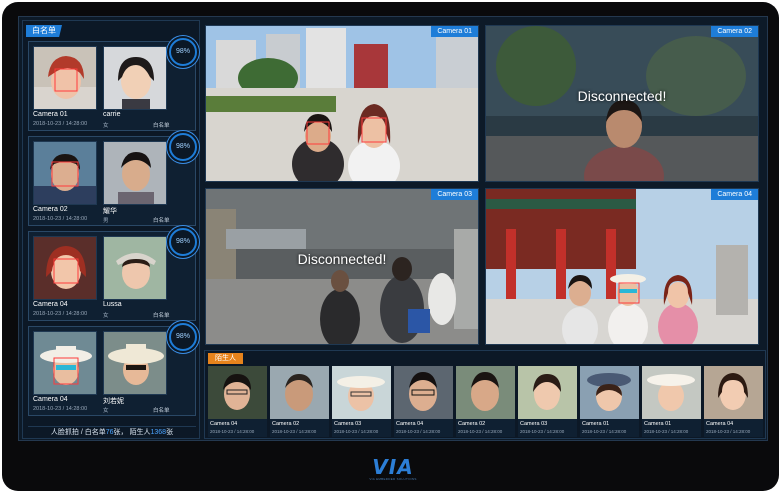  What do you see at coordinates (113, 401) in the screenshot?
I see `match-person-name: 刘若妮` at bounding box center [113, 401].